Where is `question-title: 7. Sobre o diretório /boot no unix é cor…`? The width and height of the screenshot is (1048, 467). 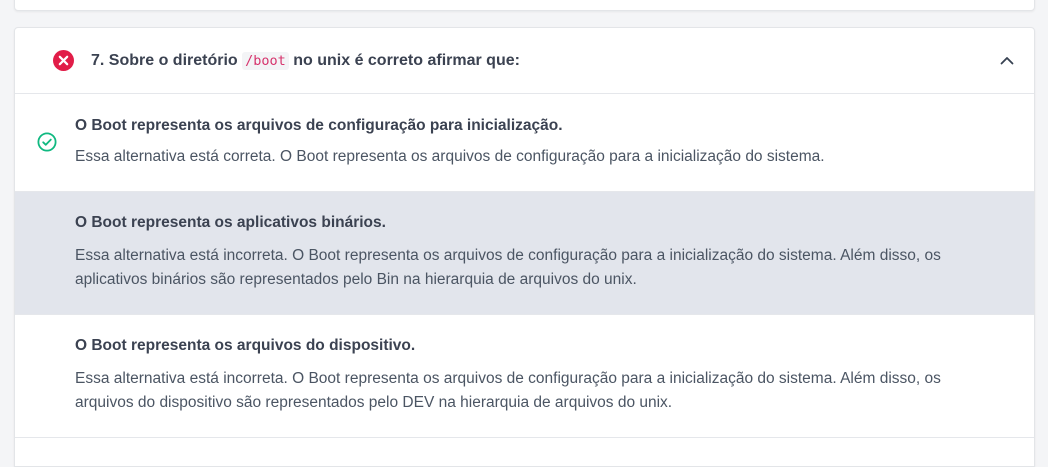
question-title: 7. Sobre o diretório /boot no unix é cor… is located at coordinates (305, 61).